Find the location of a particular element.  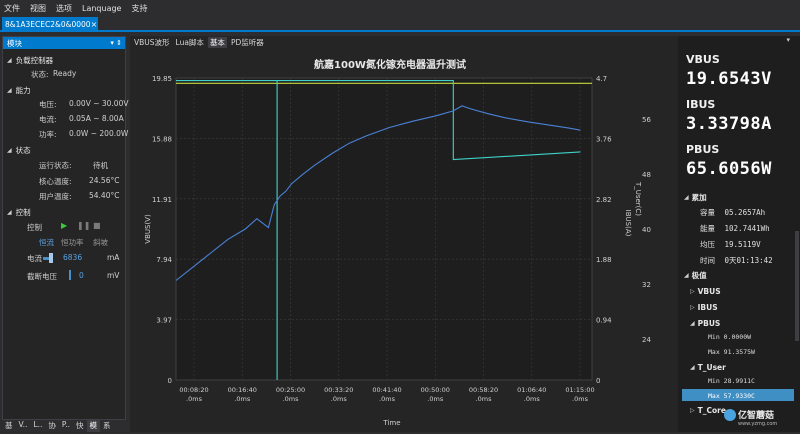

close-icon: × is located at coordinates (94, 24).